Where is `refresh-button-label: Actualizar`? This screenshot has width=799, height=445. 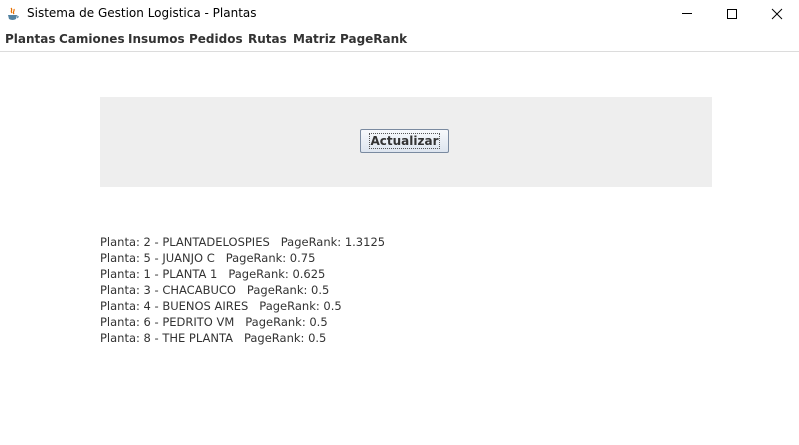 refresh-button-label: Actualizar is located at coordinates (404, 141).